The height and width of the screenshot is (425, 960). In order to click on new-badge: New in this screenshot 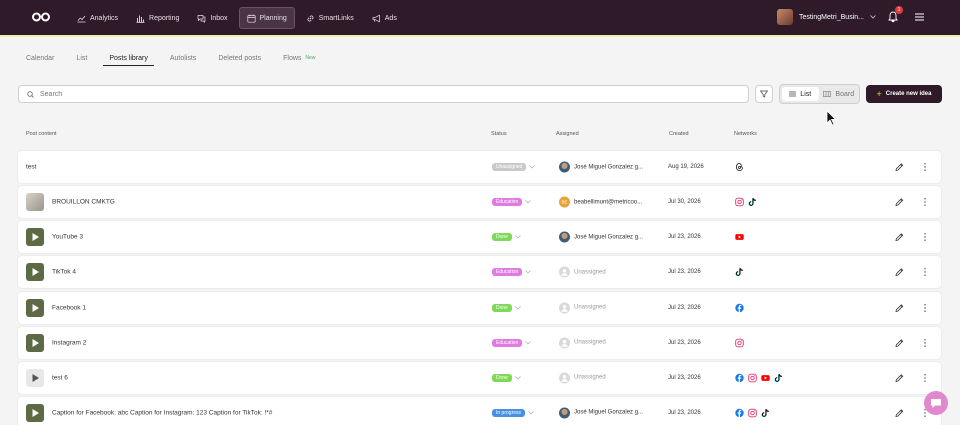, I will do `click(310, 58)`.